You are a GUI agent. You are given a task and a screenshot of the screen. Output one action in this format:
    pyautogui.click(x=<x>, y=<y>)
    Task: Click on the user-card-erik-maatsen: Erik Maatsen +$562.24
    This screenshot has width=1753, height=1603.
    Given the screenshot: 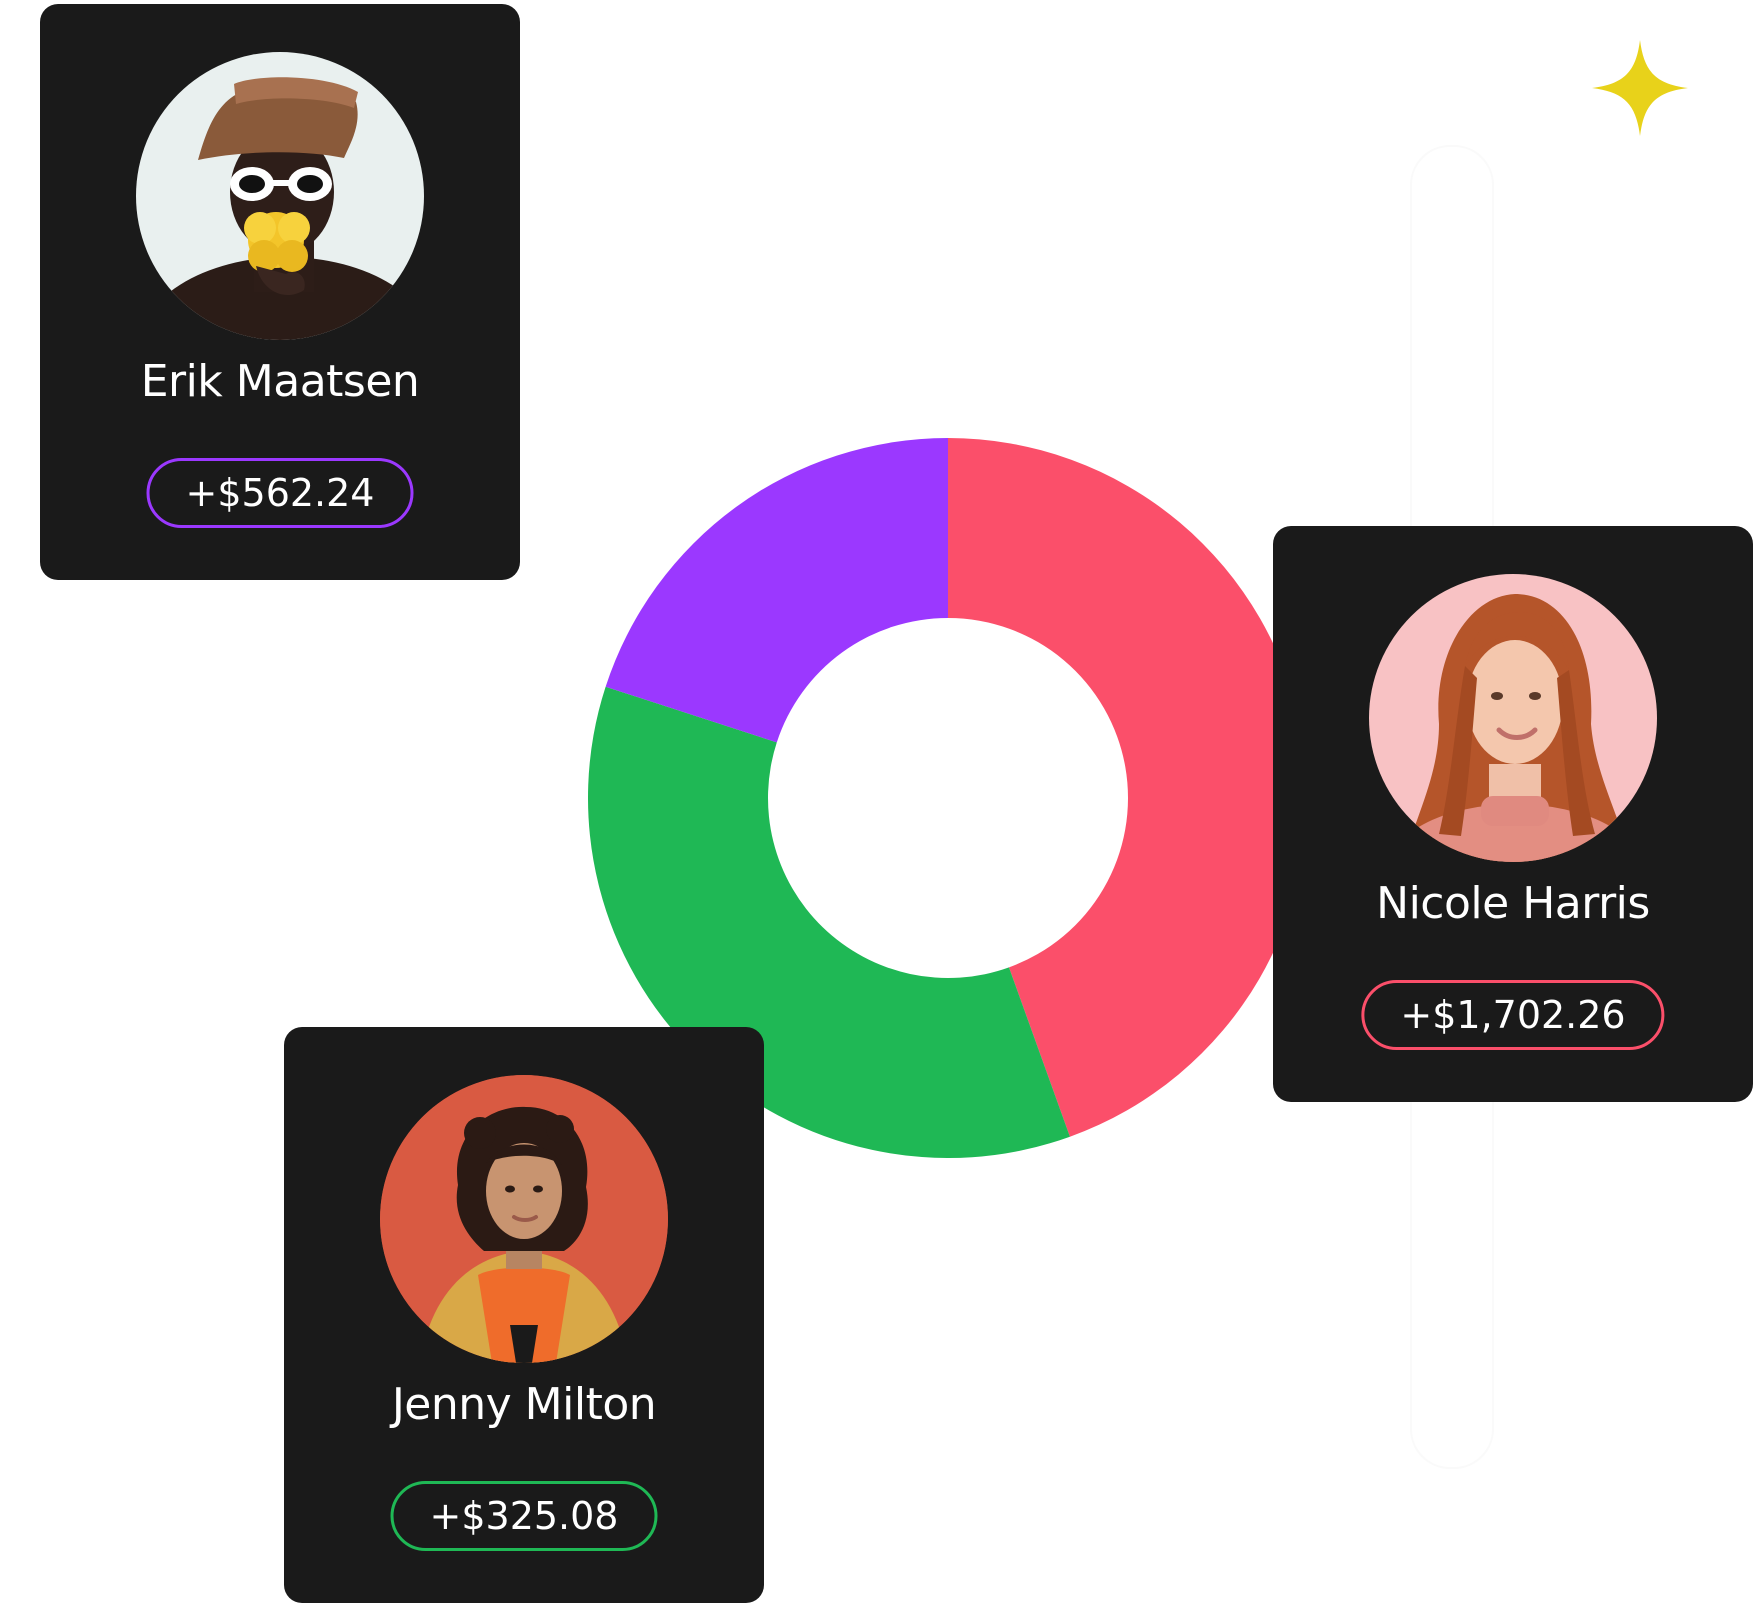 What is the action you would take?
    pyautogui.click(x=280, y=292)
    